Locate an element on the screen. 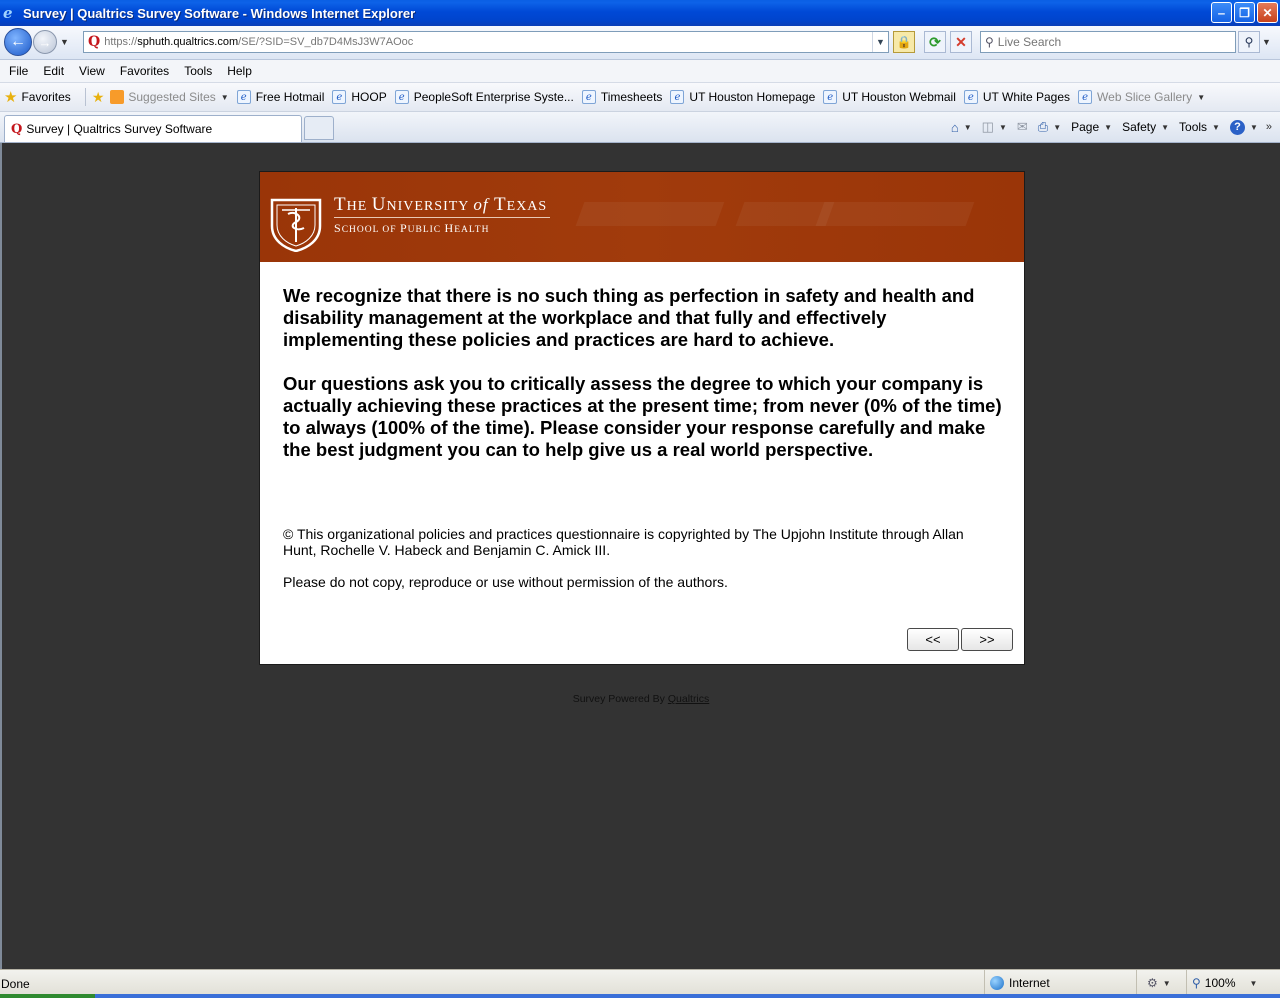 This screenshot has height=998, width=1280. help-menu: ? ▼ is located at coordinates (1243, 127).